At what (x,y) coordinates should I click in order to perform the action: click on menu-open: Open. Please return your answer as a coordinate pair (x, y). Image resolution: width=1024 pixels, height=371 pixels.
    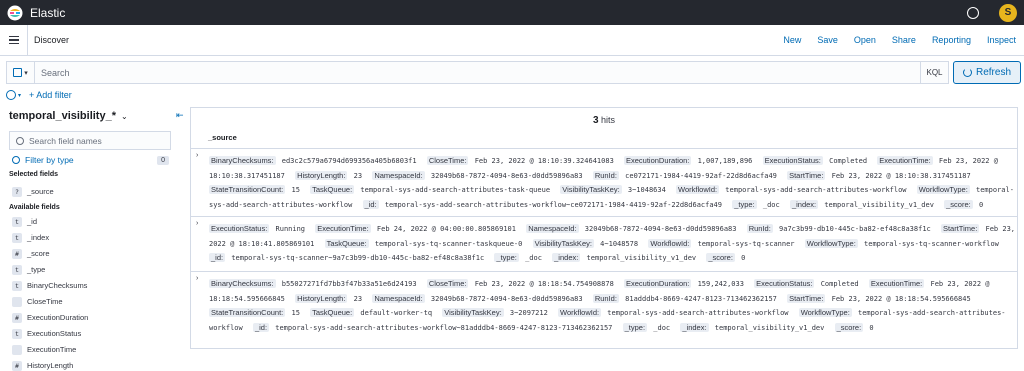
    Looking at the image, I should click on (865, 40).